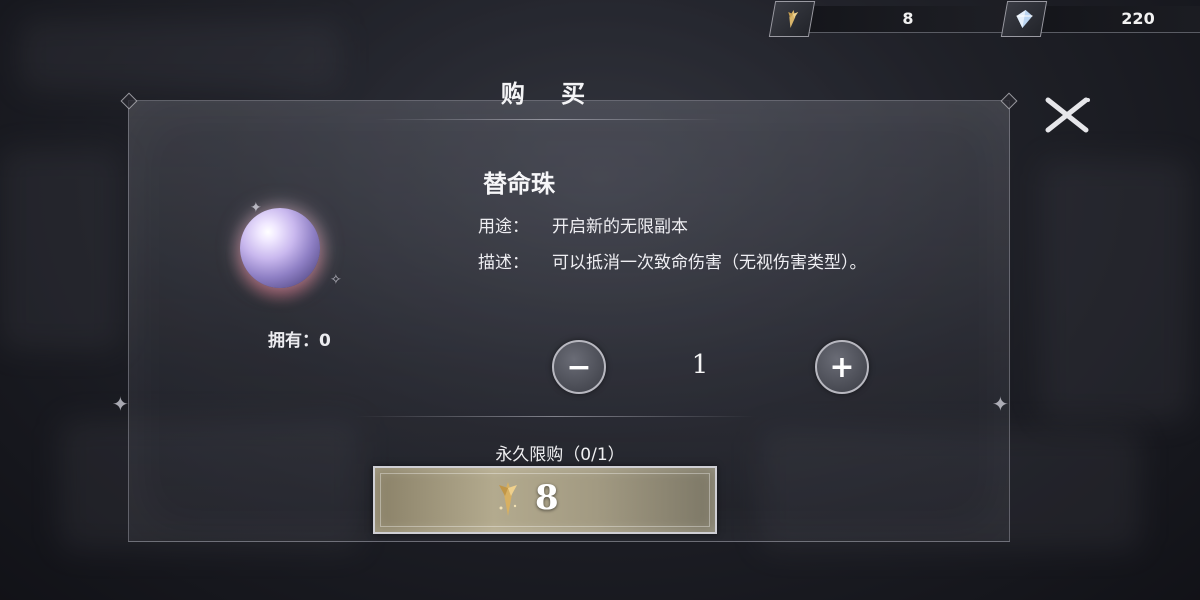  I want to click on sparkle-icon: ✧, so click(336, 280).